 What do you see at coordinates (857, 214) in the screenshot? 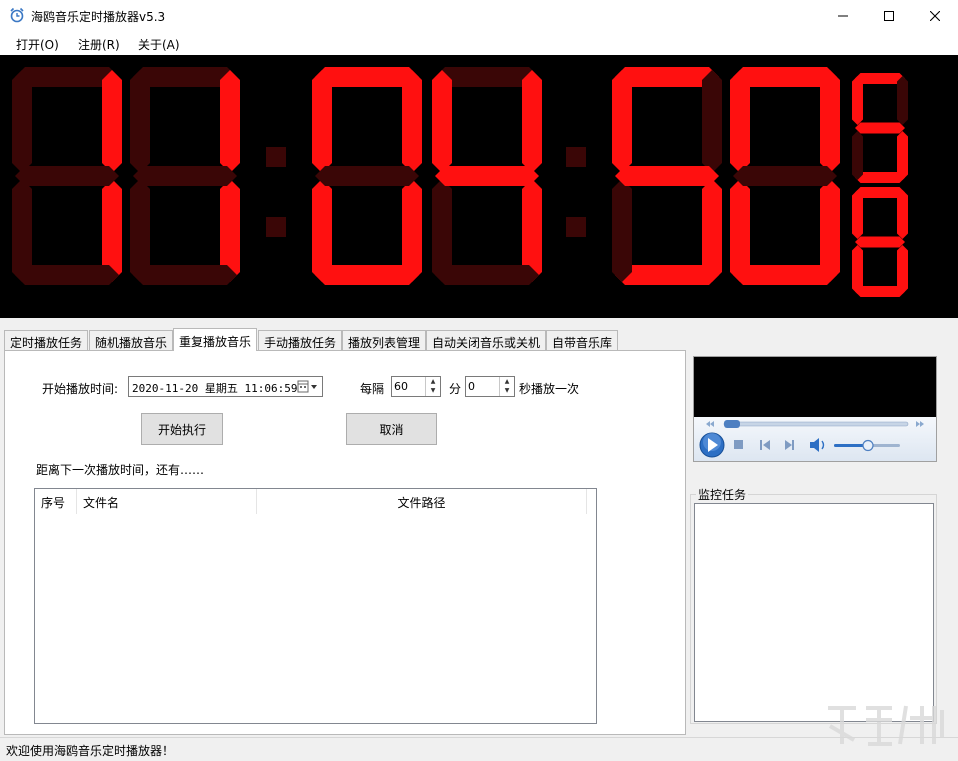
I see `hundredth-digit-2-seg-f` at bounding box center [857, 214].